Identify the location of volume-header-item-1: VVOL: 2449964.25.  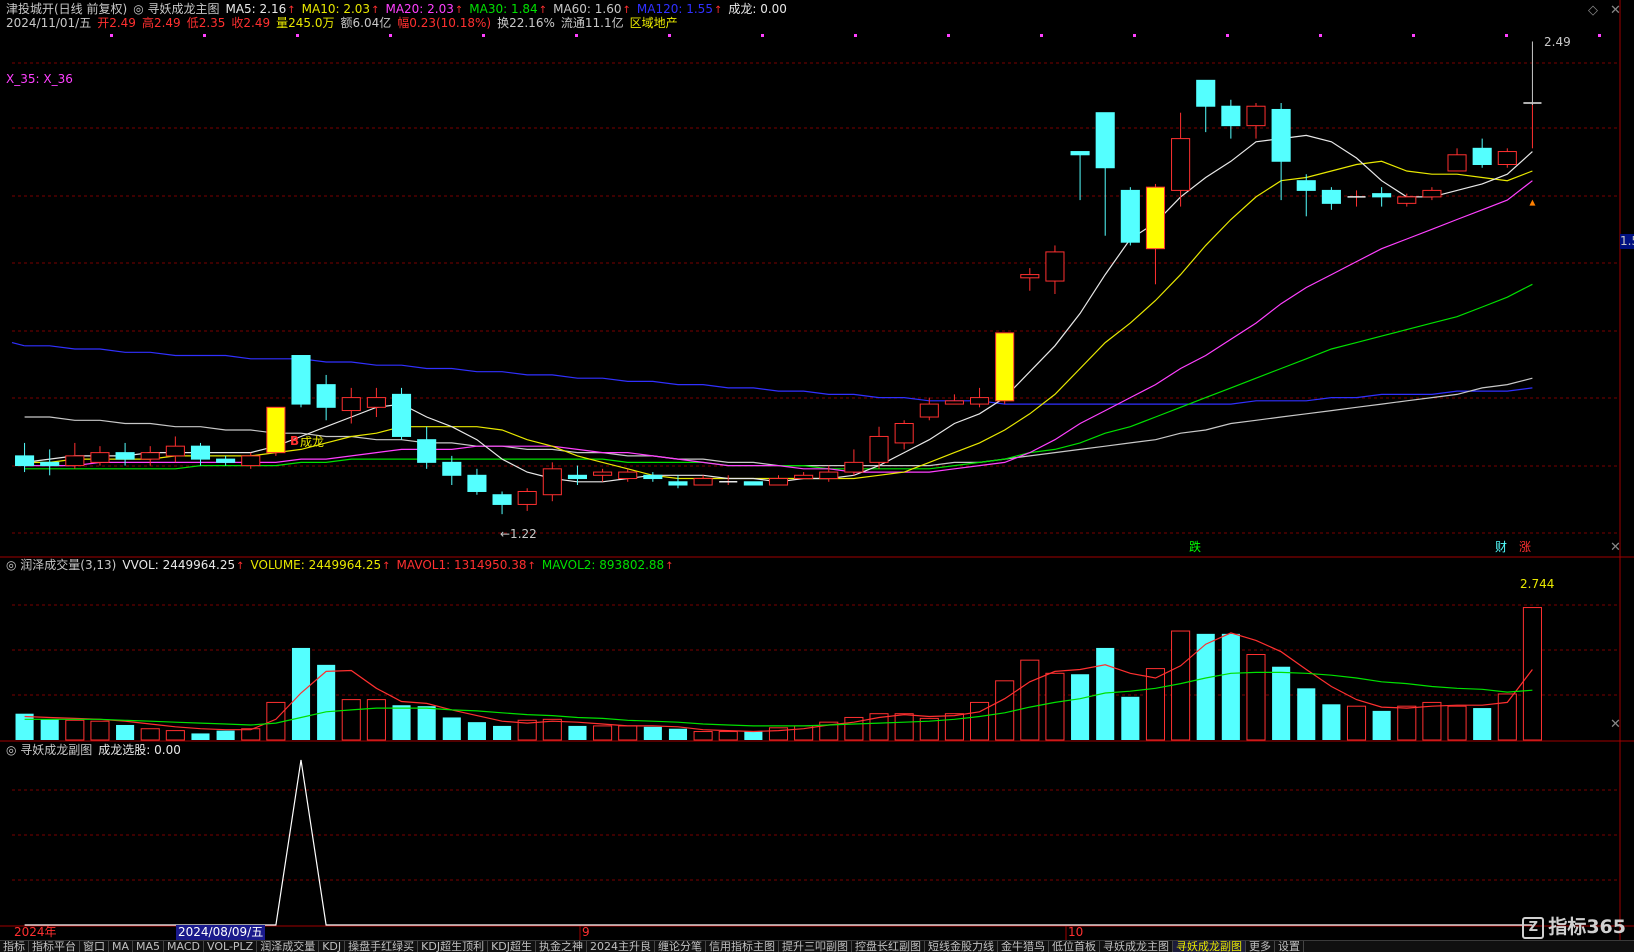
(179, 565).